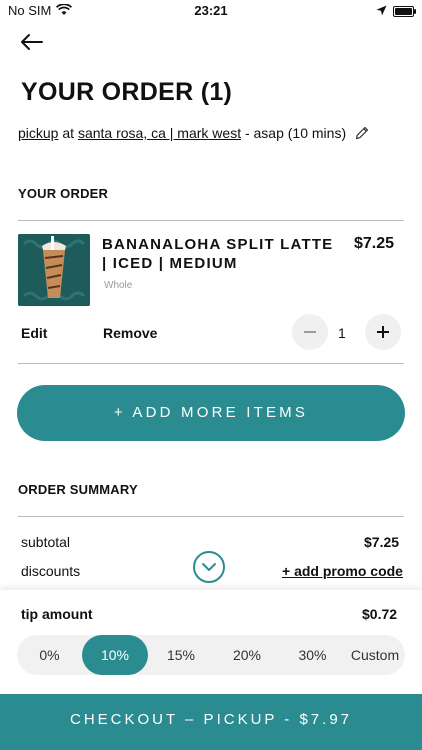  I want to click on subtotal-label: subtotal, so click(46, 542).